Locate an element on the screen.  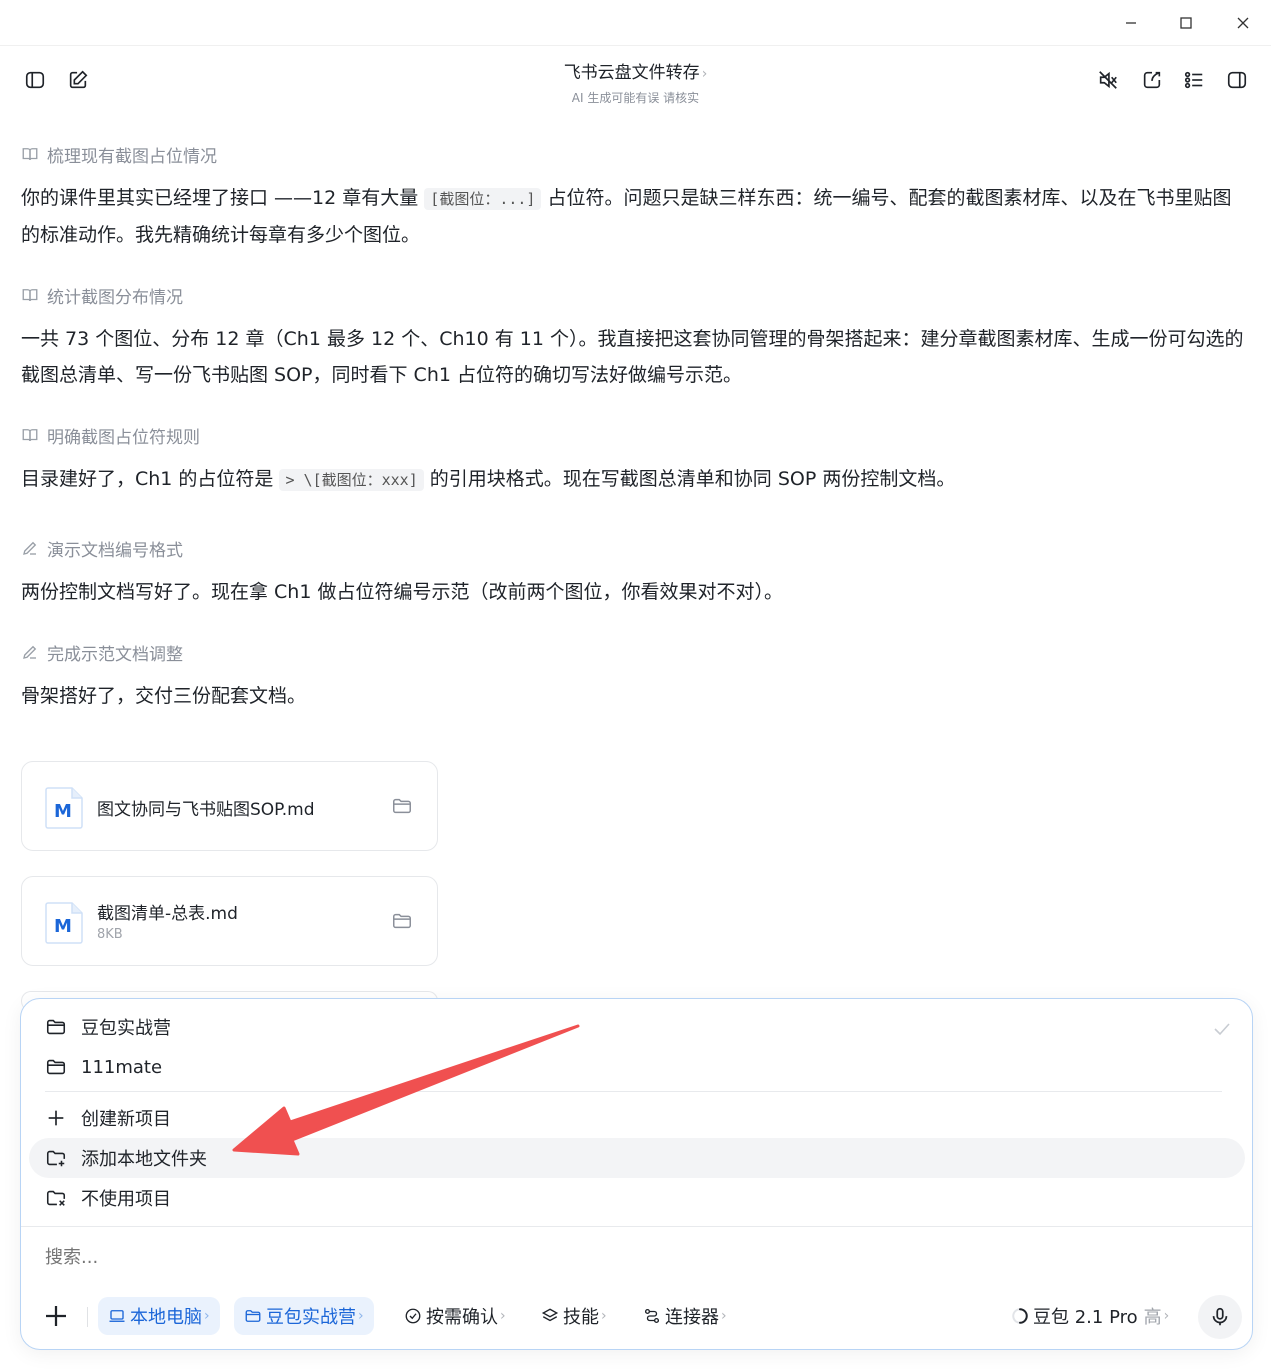
chip-label: 豆包实战营 is located at coordinates (311, 1317).